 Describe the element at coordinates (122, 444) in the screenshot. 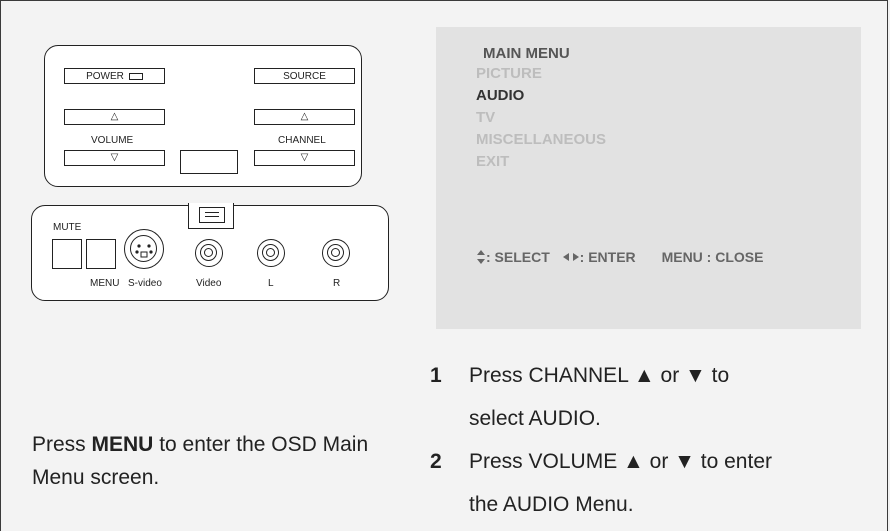

I see `caption-menu-keyword: MENU` at that location.